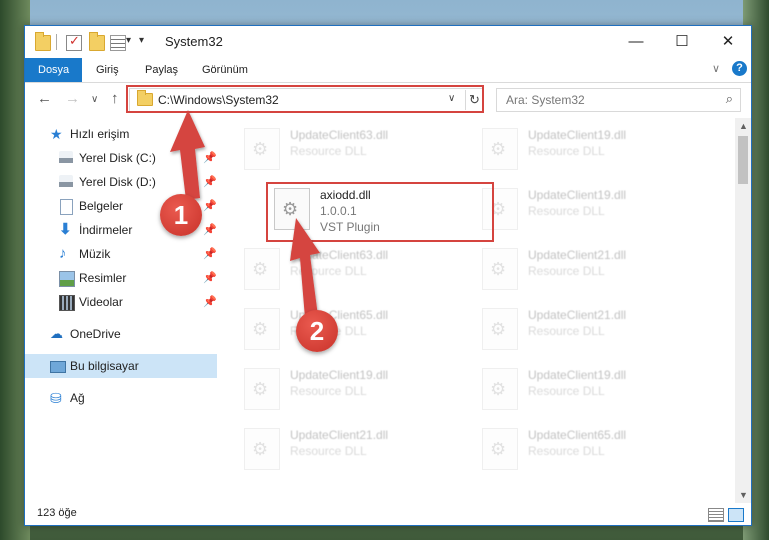 This screenshot has width=769, height=540. I want to click on sidebar-item-label: Bu bilgisayar, so click(104, 366).